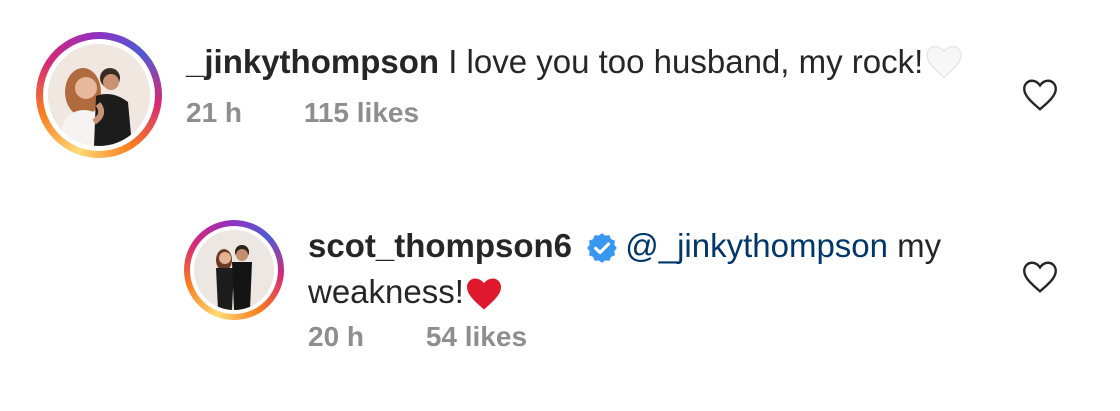 The width and height of the screenshot is (1120, 411). Describe the element at coordinates (484, 295) in the screenshot. I see `red-heart-emoji` at that location.